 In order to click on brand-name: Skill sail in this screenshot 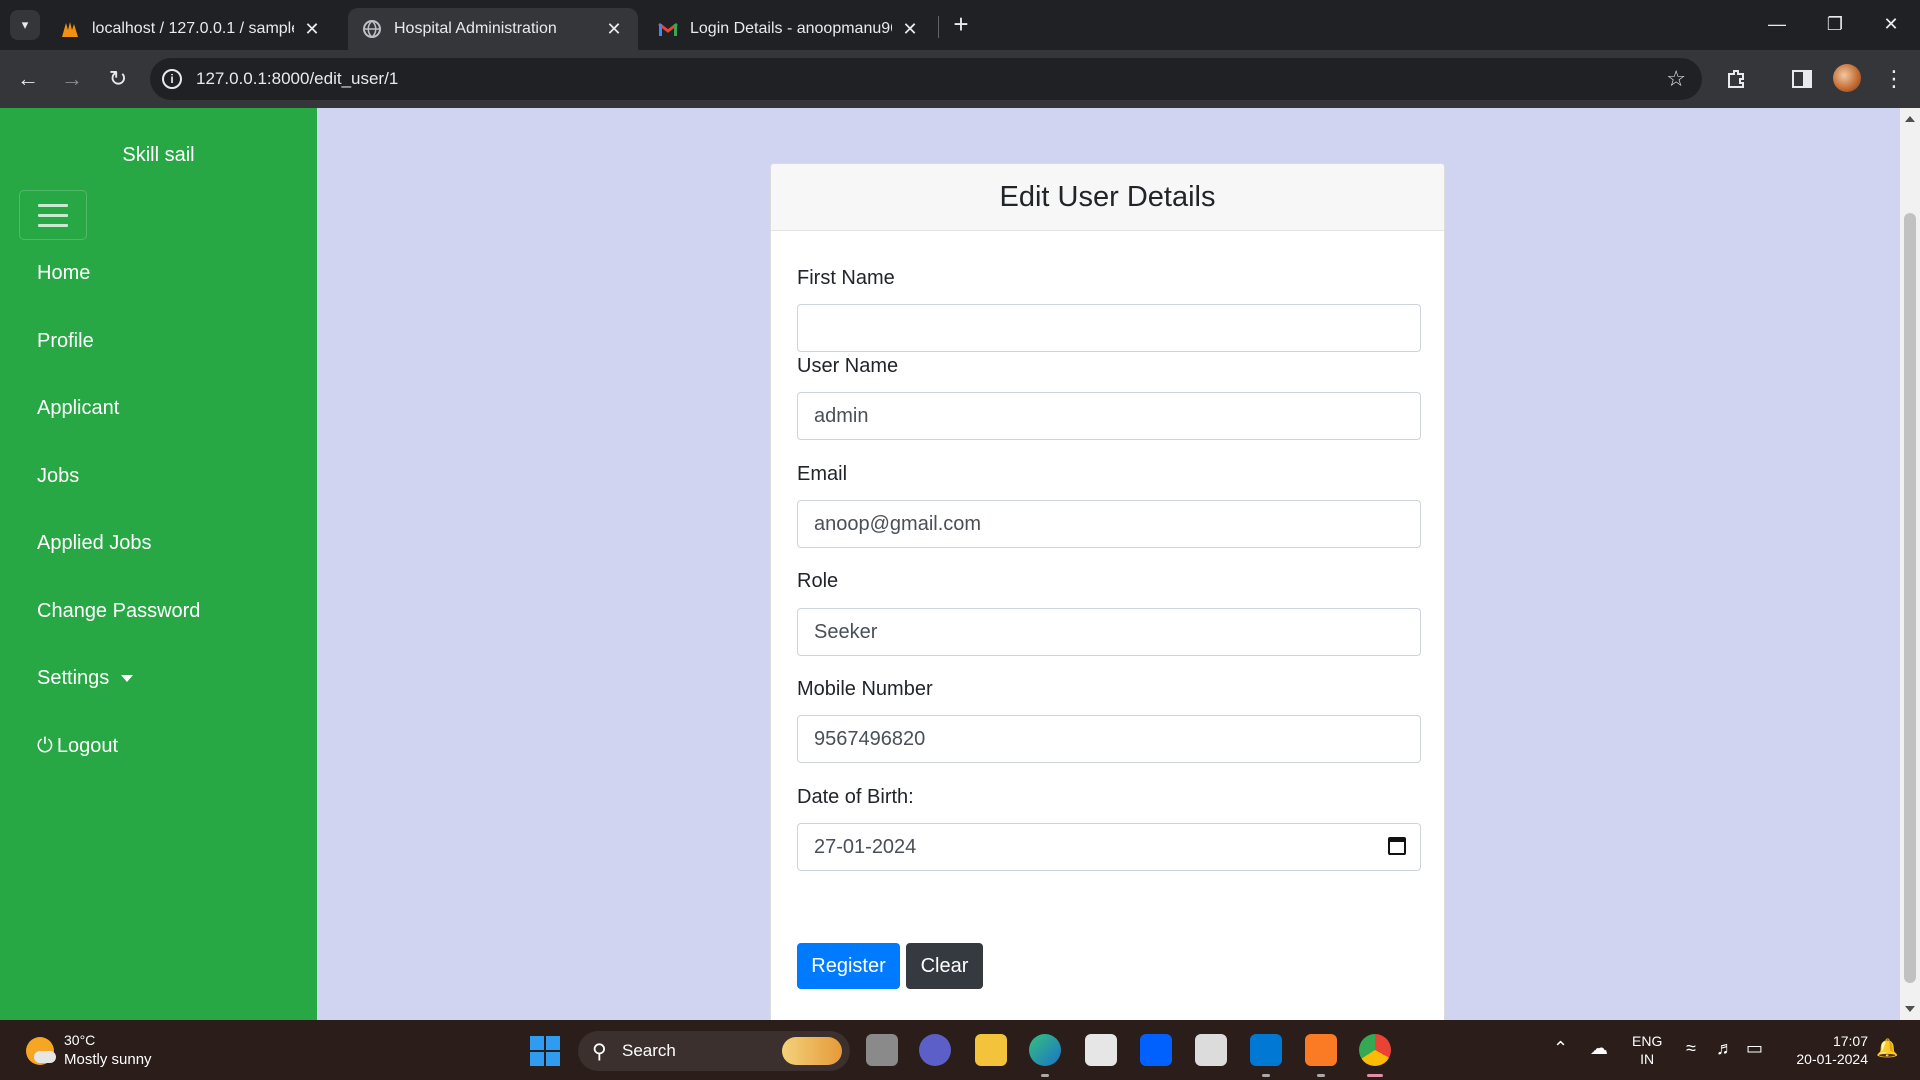, I will do `click(158, 155)`.